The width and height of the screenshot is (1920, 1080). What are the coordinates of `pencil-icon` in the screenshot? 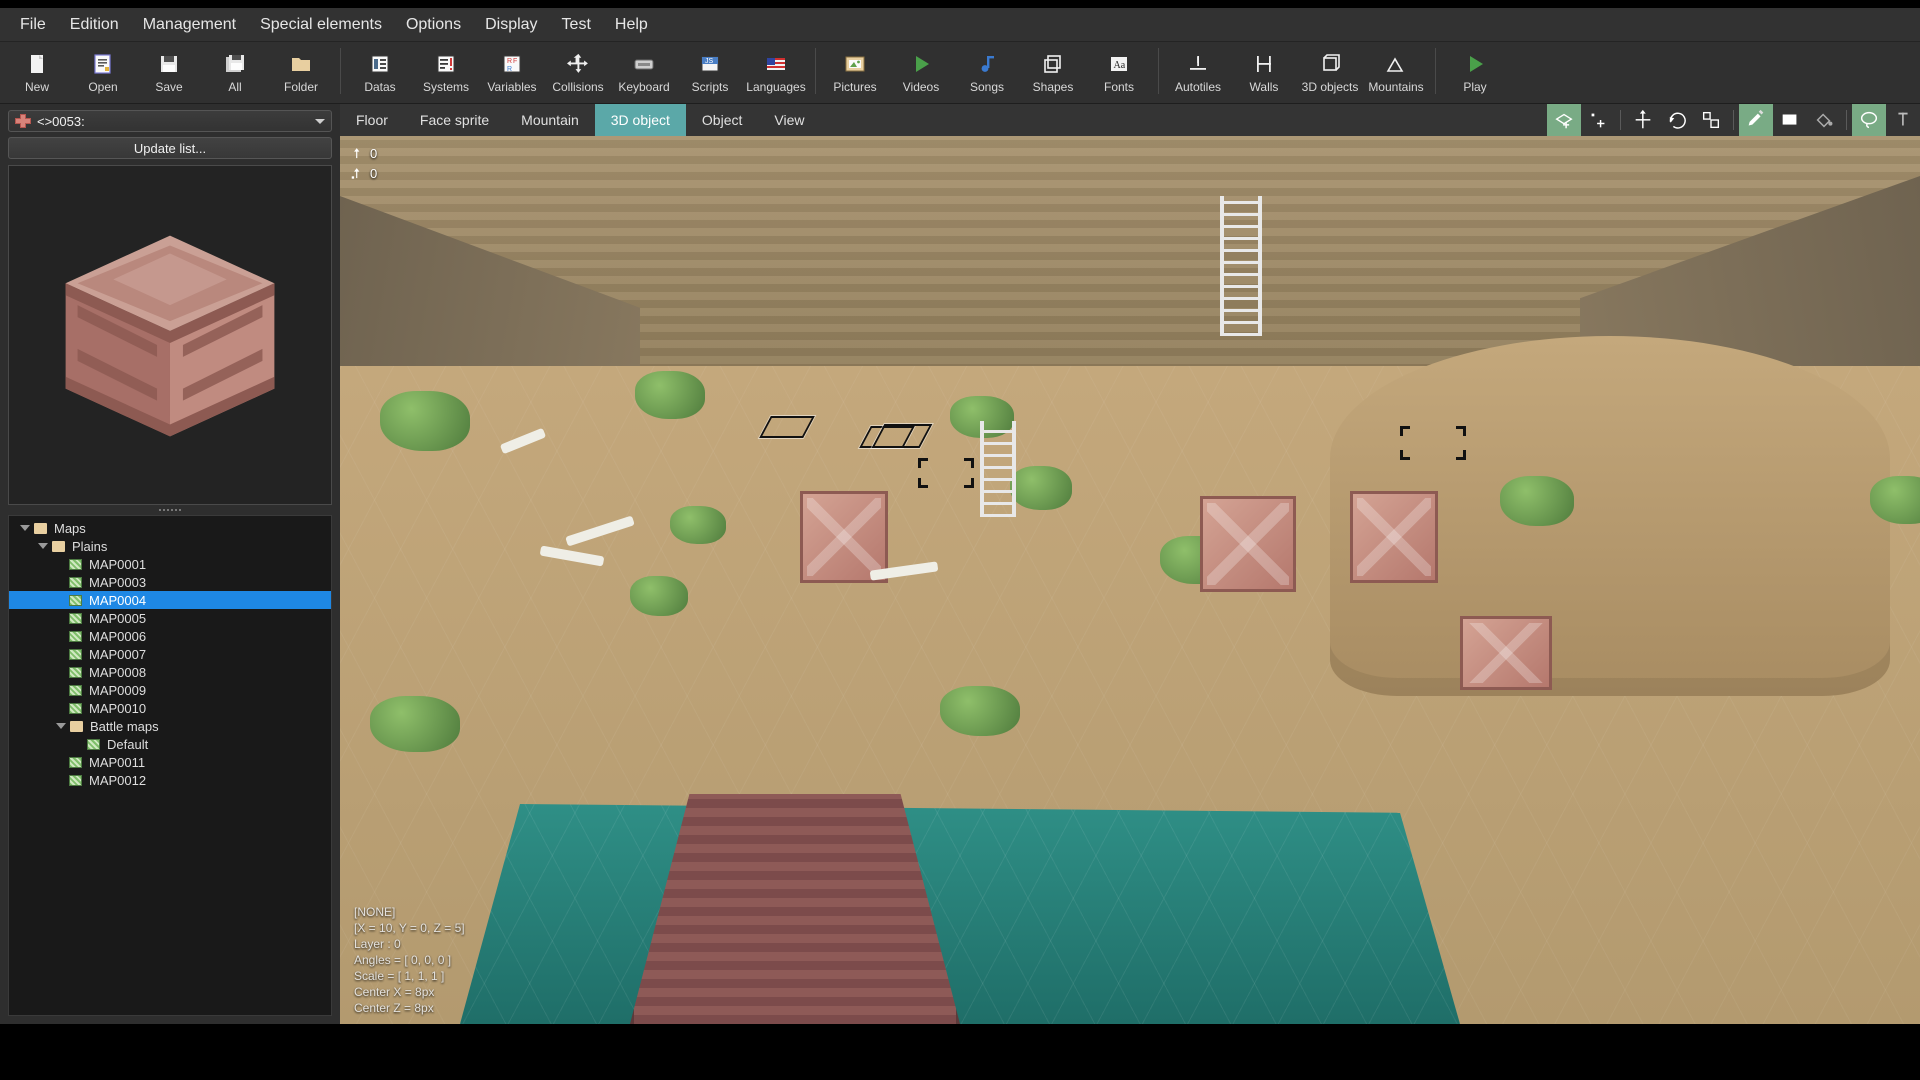 It's located at (1756, 120).